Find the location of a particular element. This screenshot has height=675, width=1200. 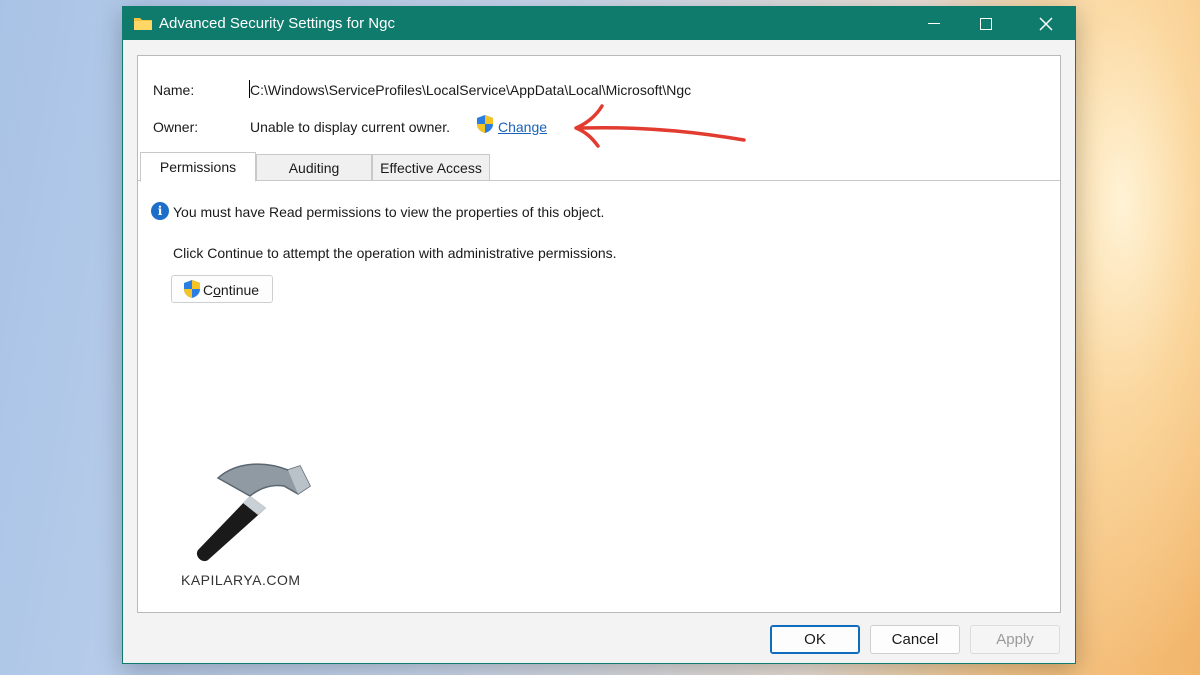

close-icon is located at coordinates (1046, 23).